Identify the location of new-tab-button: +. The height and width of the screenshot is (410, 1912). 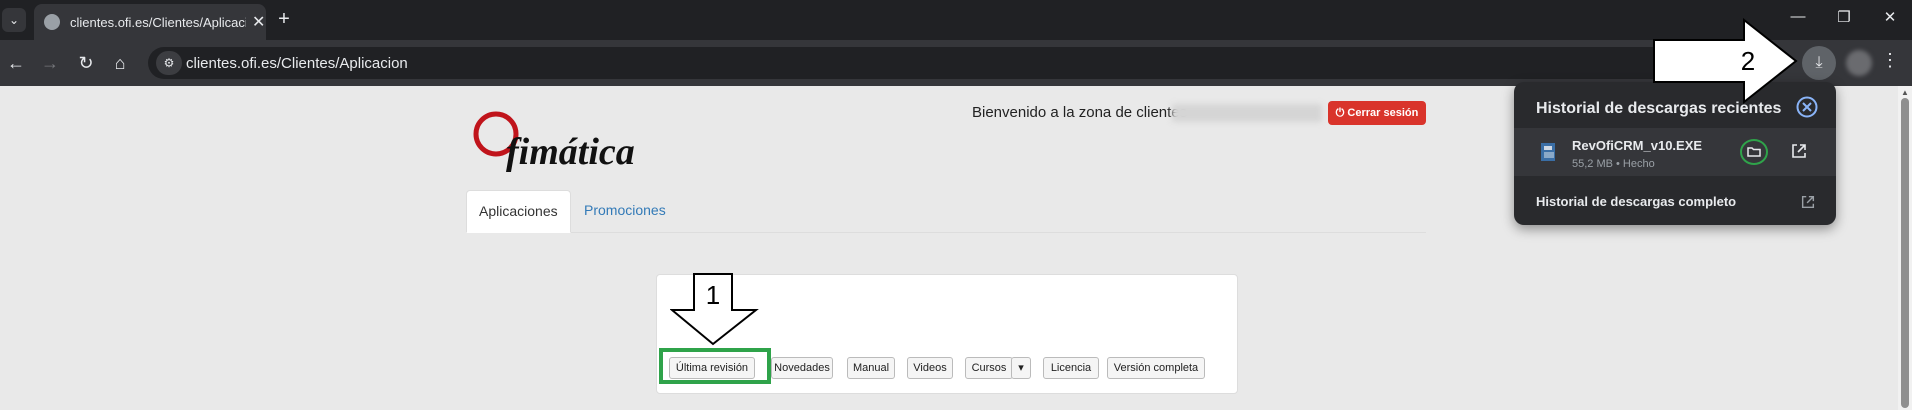
(284, 19).